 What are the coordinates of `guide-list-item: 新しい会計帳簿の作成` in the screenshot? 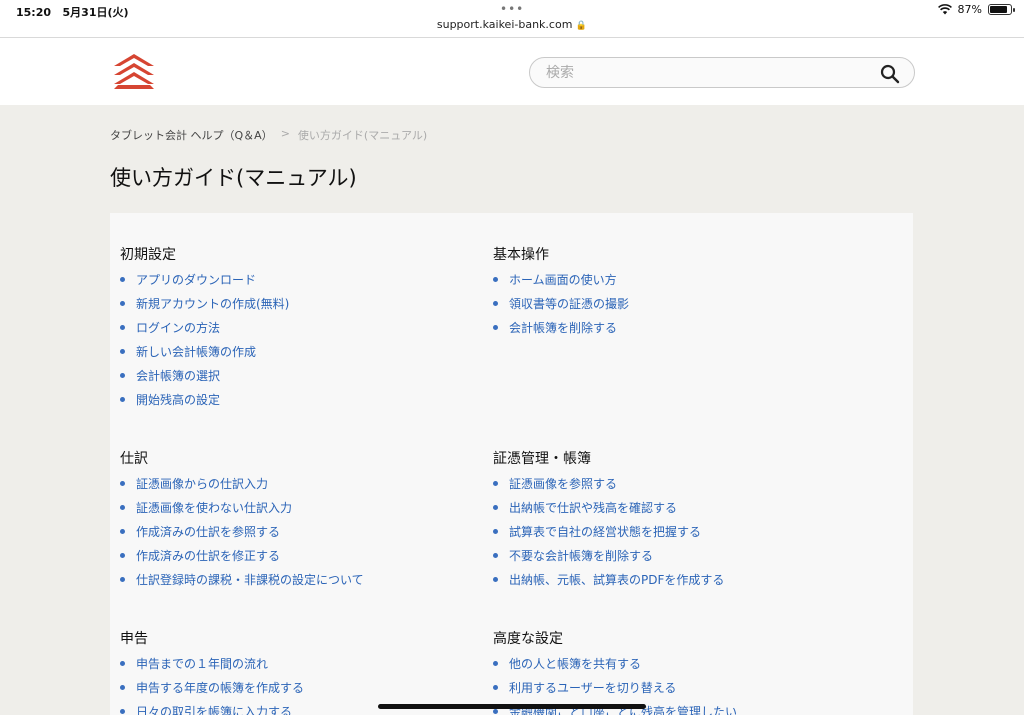 It's located at (204, 357).